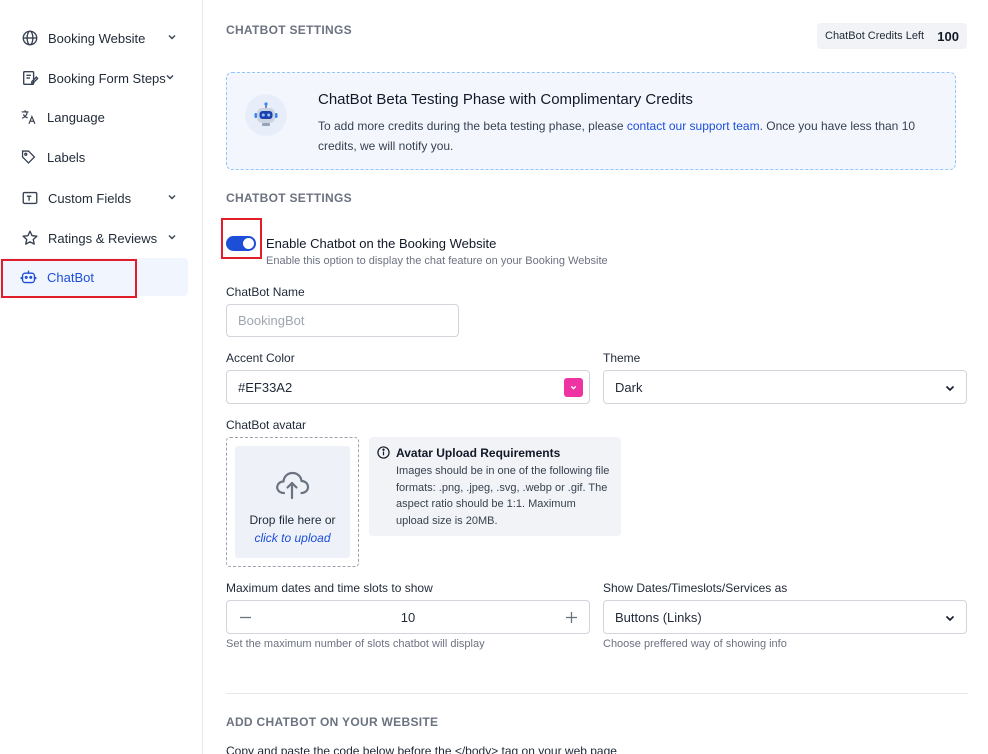 Image resolution: width=988 pixels, height=754 pixels. Describe the element at coordinates (28, 117) in the screenshot. I see `translate-icon` at that location.